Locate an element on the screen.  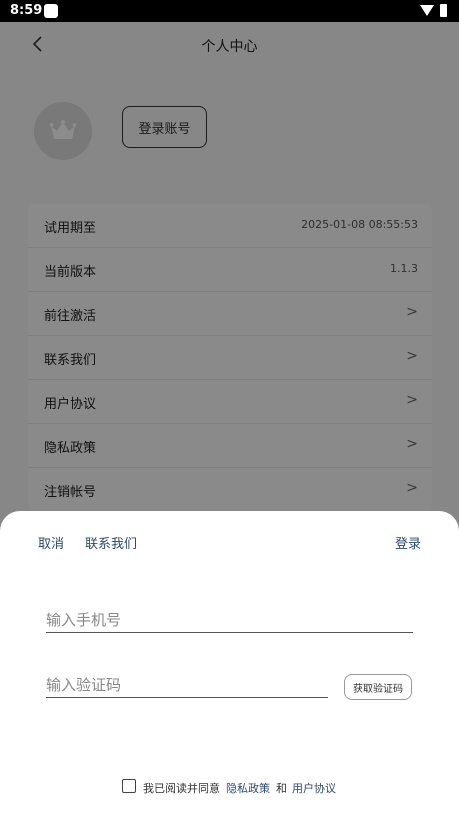
agree-text: 我已阅读并同意 is located at coordinates (181, 788).